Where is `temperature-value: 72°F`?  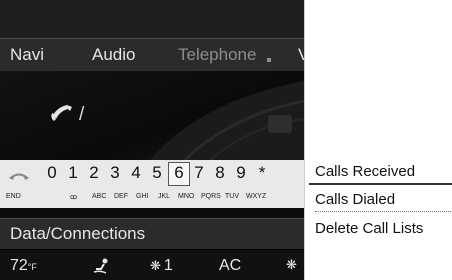 temperature-value: 72°F is located at coordinates (23, 266).